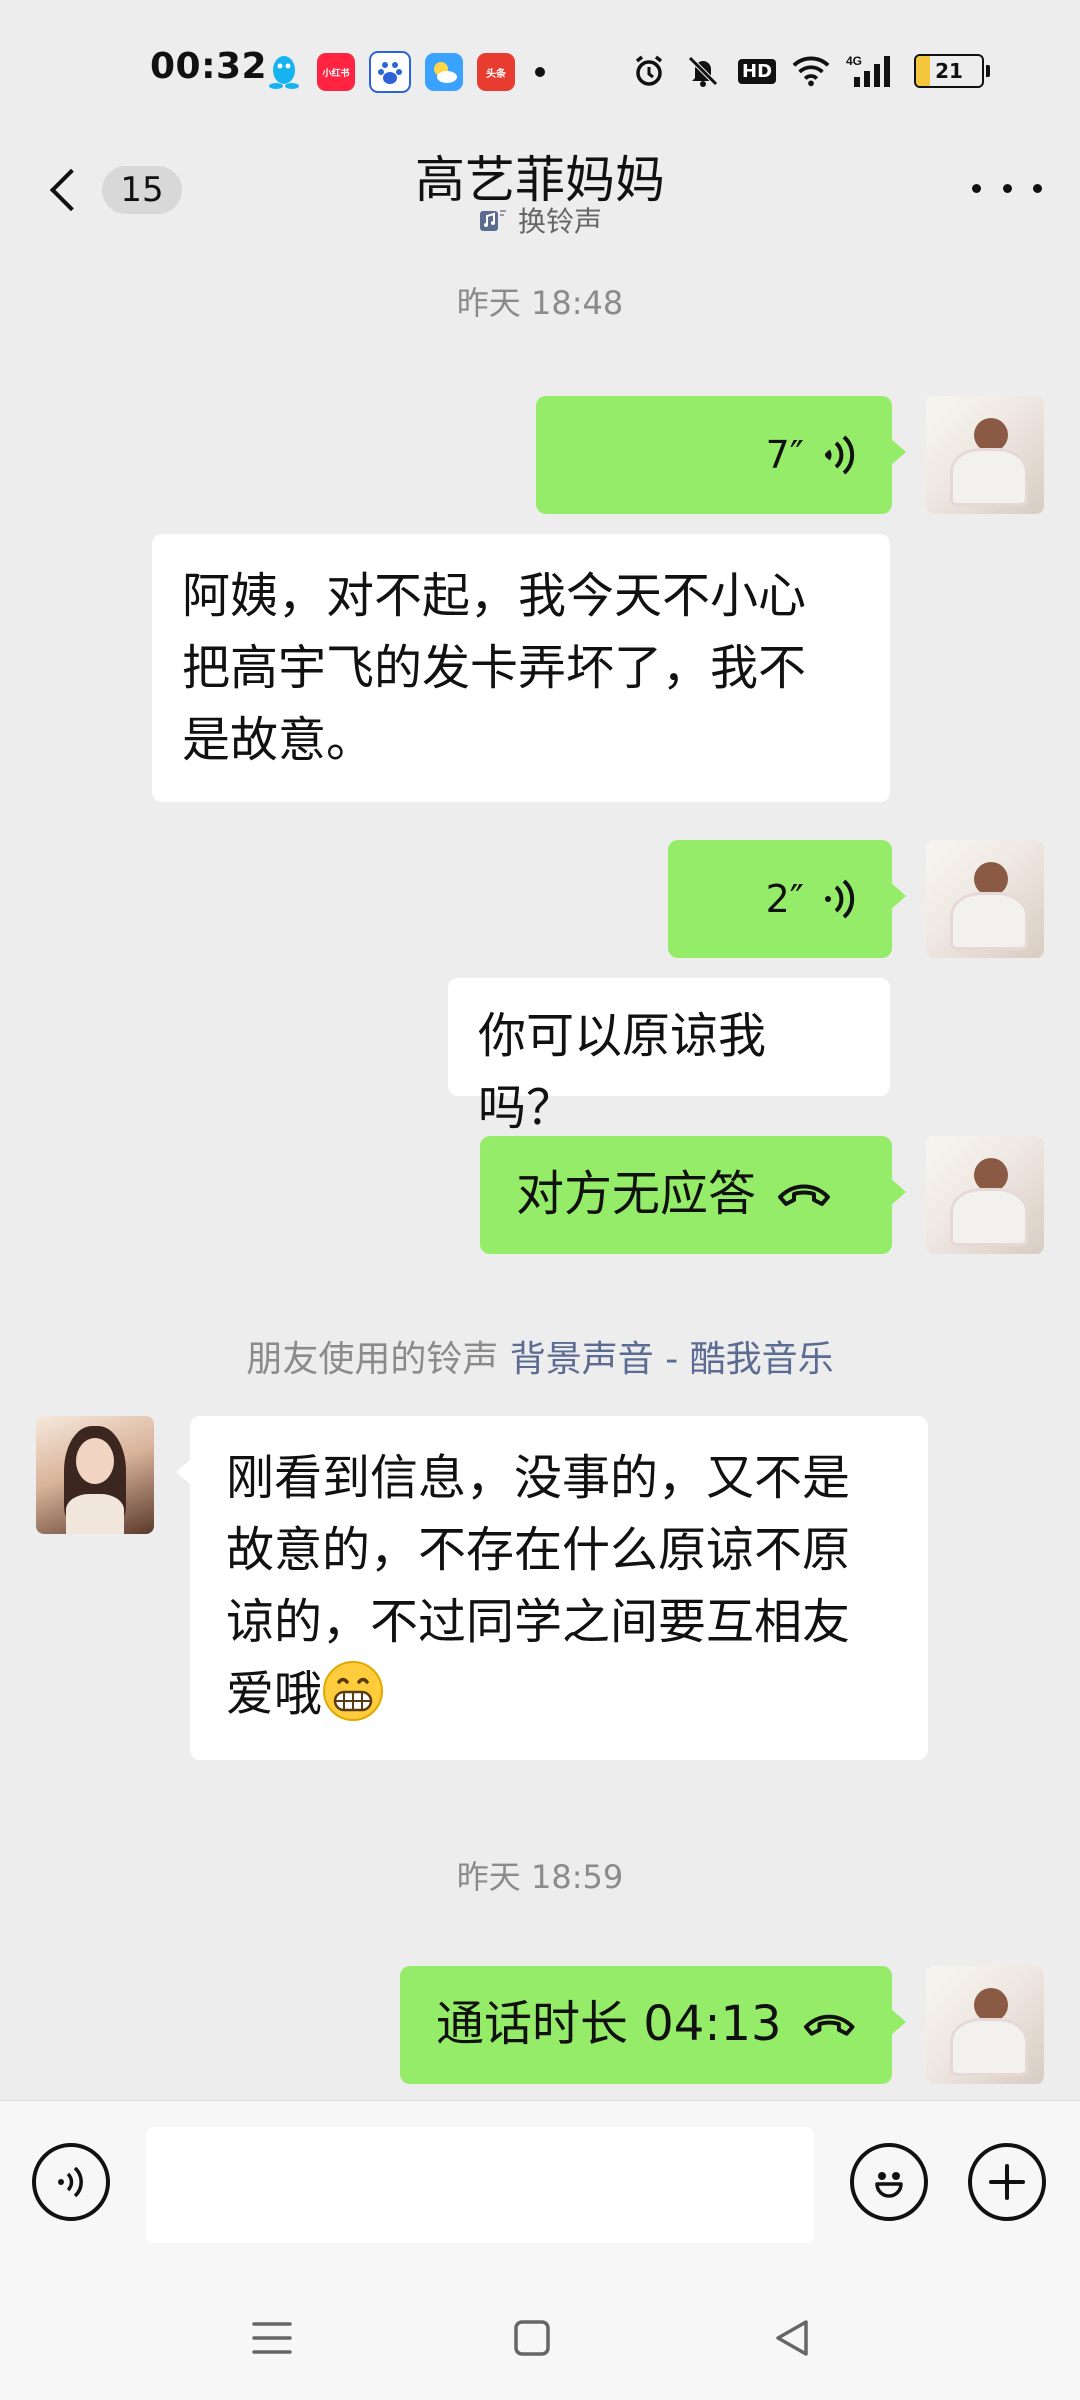  I want to click on system-navigation-bar, so click(540, 2335).